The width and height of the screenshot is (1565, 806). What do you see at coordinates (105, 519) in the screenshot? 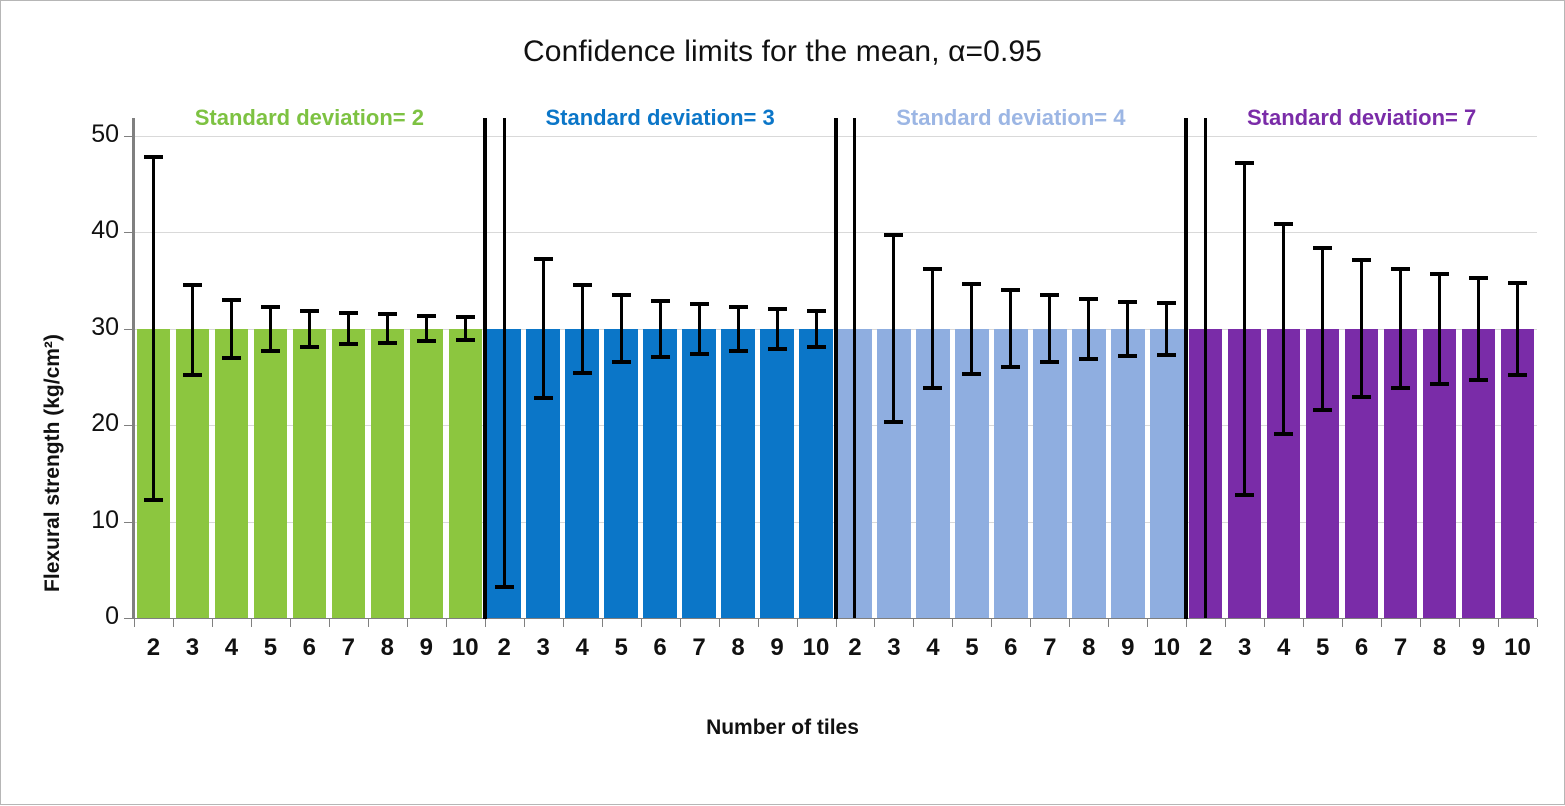
I see `y-axis-tick-label: 10` at bounding box center [105, 519].